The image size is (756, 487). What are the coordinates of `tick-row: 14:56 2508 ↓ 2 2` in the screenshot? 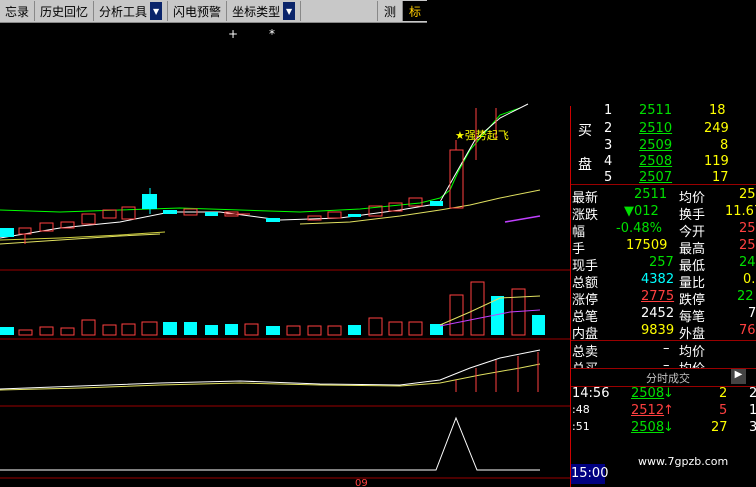 It's located at (664, 393).